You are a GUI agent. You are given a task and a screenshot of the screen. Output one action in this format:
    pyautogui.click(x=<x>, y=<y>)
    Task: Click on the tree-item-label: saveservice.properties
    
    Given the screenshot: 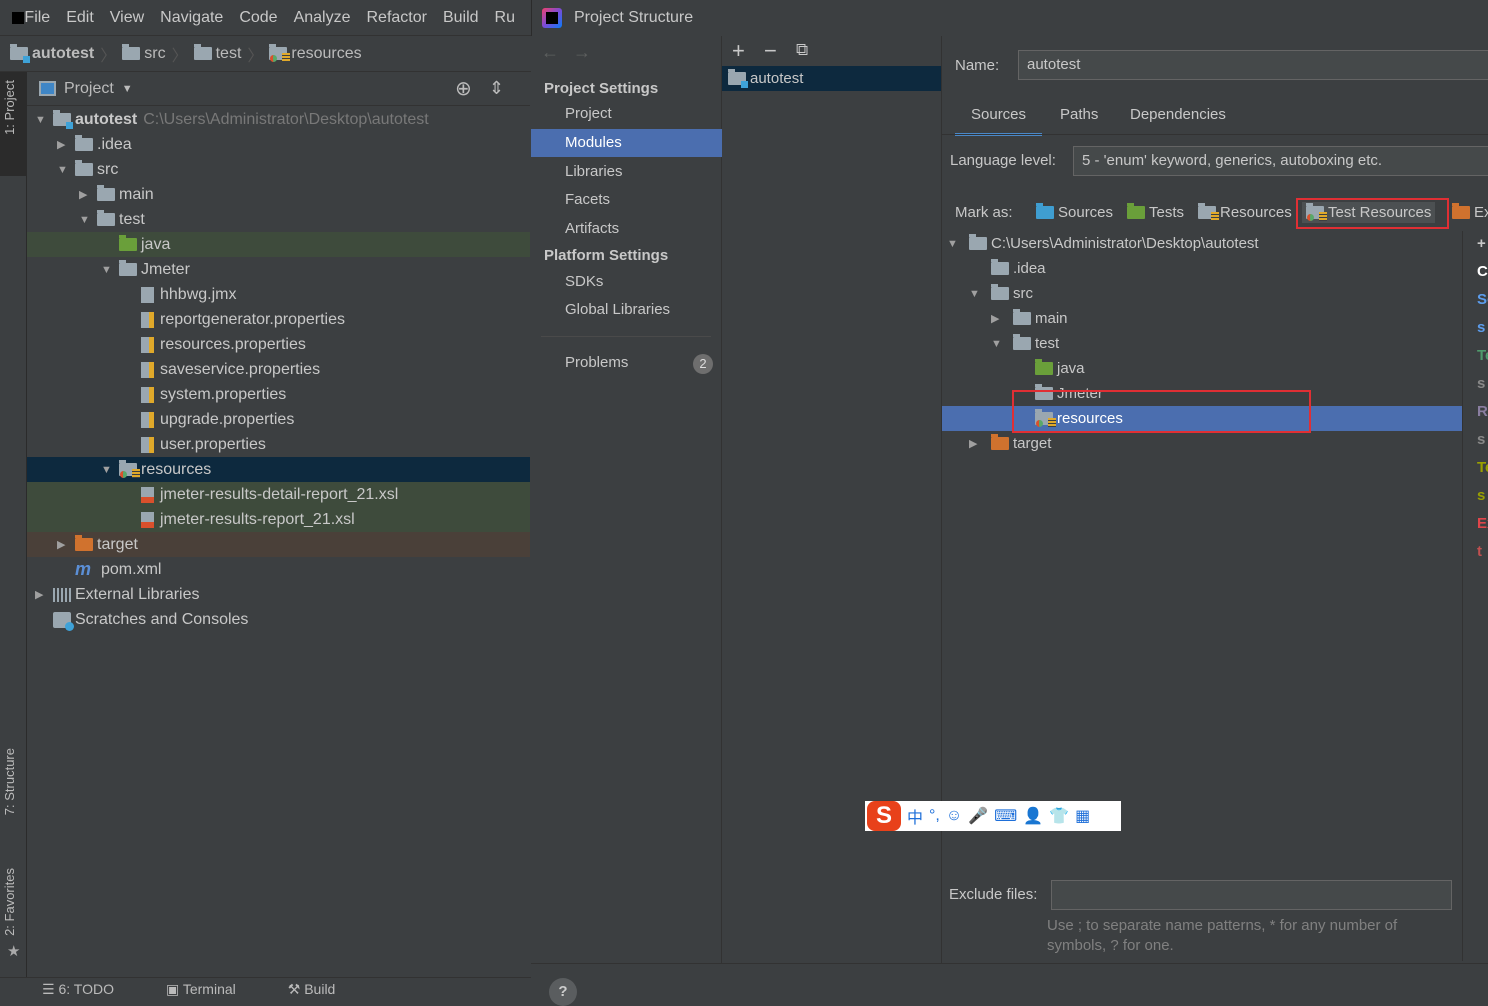 What is the action you would take?
    pyautogui.click(x=240, y=370)
    